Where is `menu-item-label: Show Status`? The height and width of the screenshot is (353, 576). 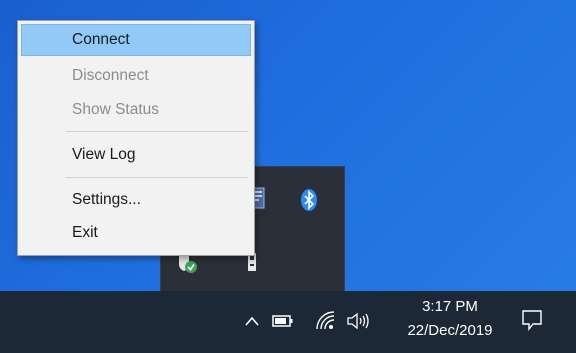 menu-item-label: Show Status is located at coordinates (116, 109).